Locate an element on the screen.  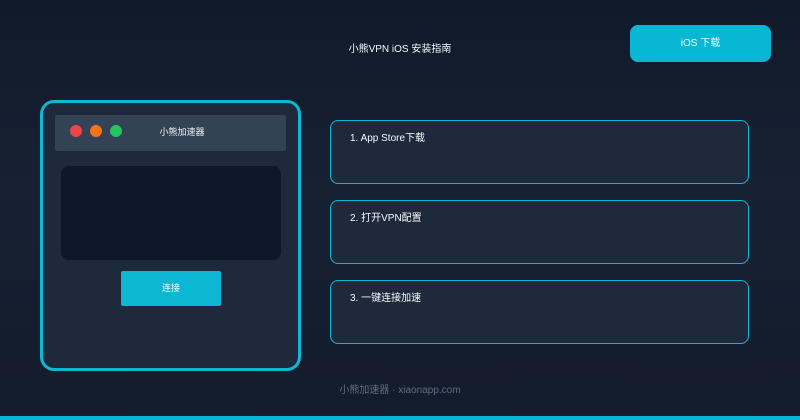
window-title: 小熊加速器 is located at coordinates (182, 132).